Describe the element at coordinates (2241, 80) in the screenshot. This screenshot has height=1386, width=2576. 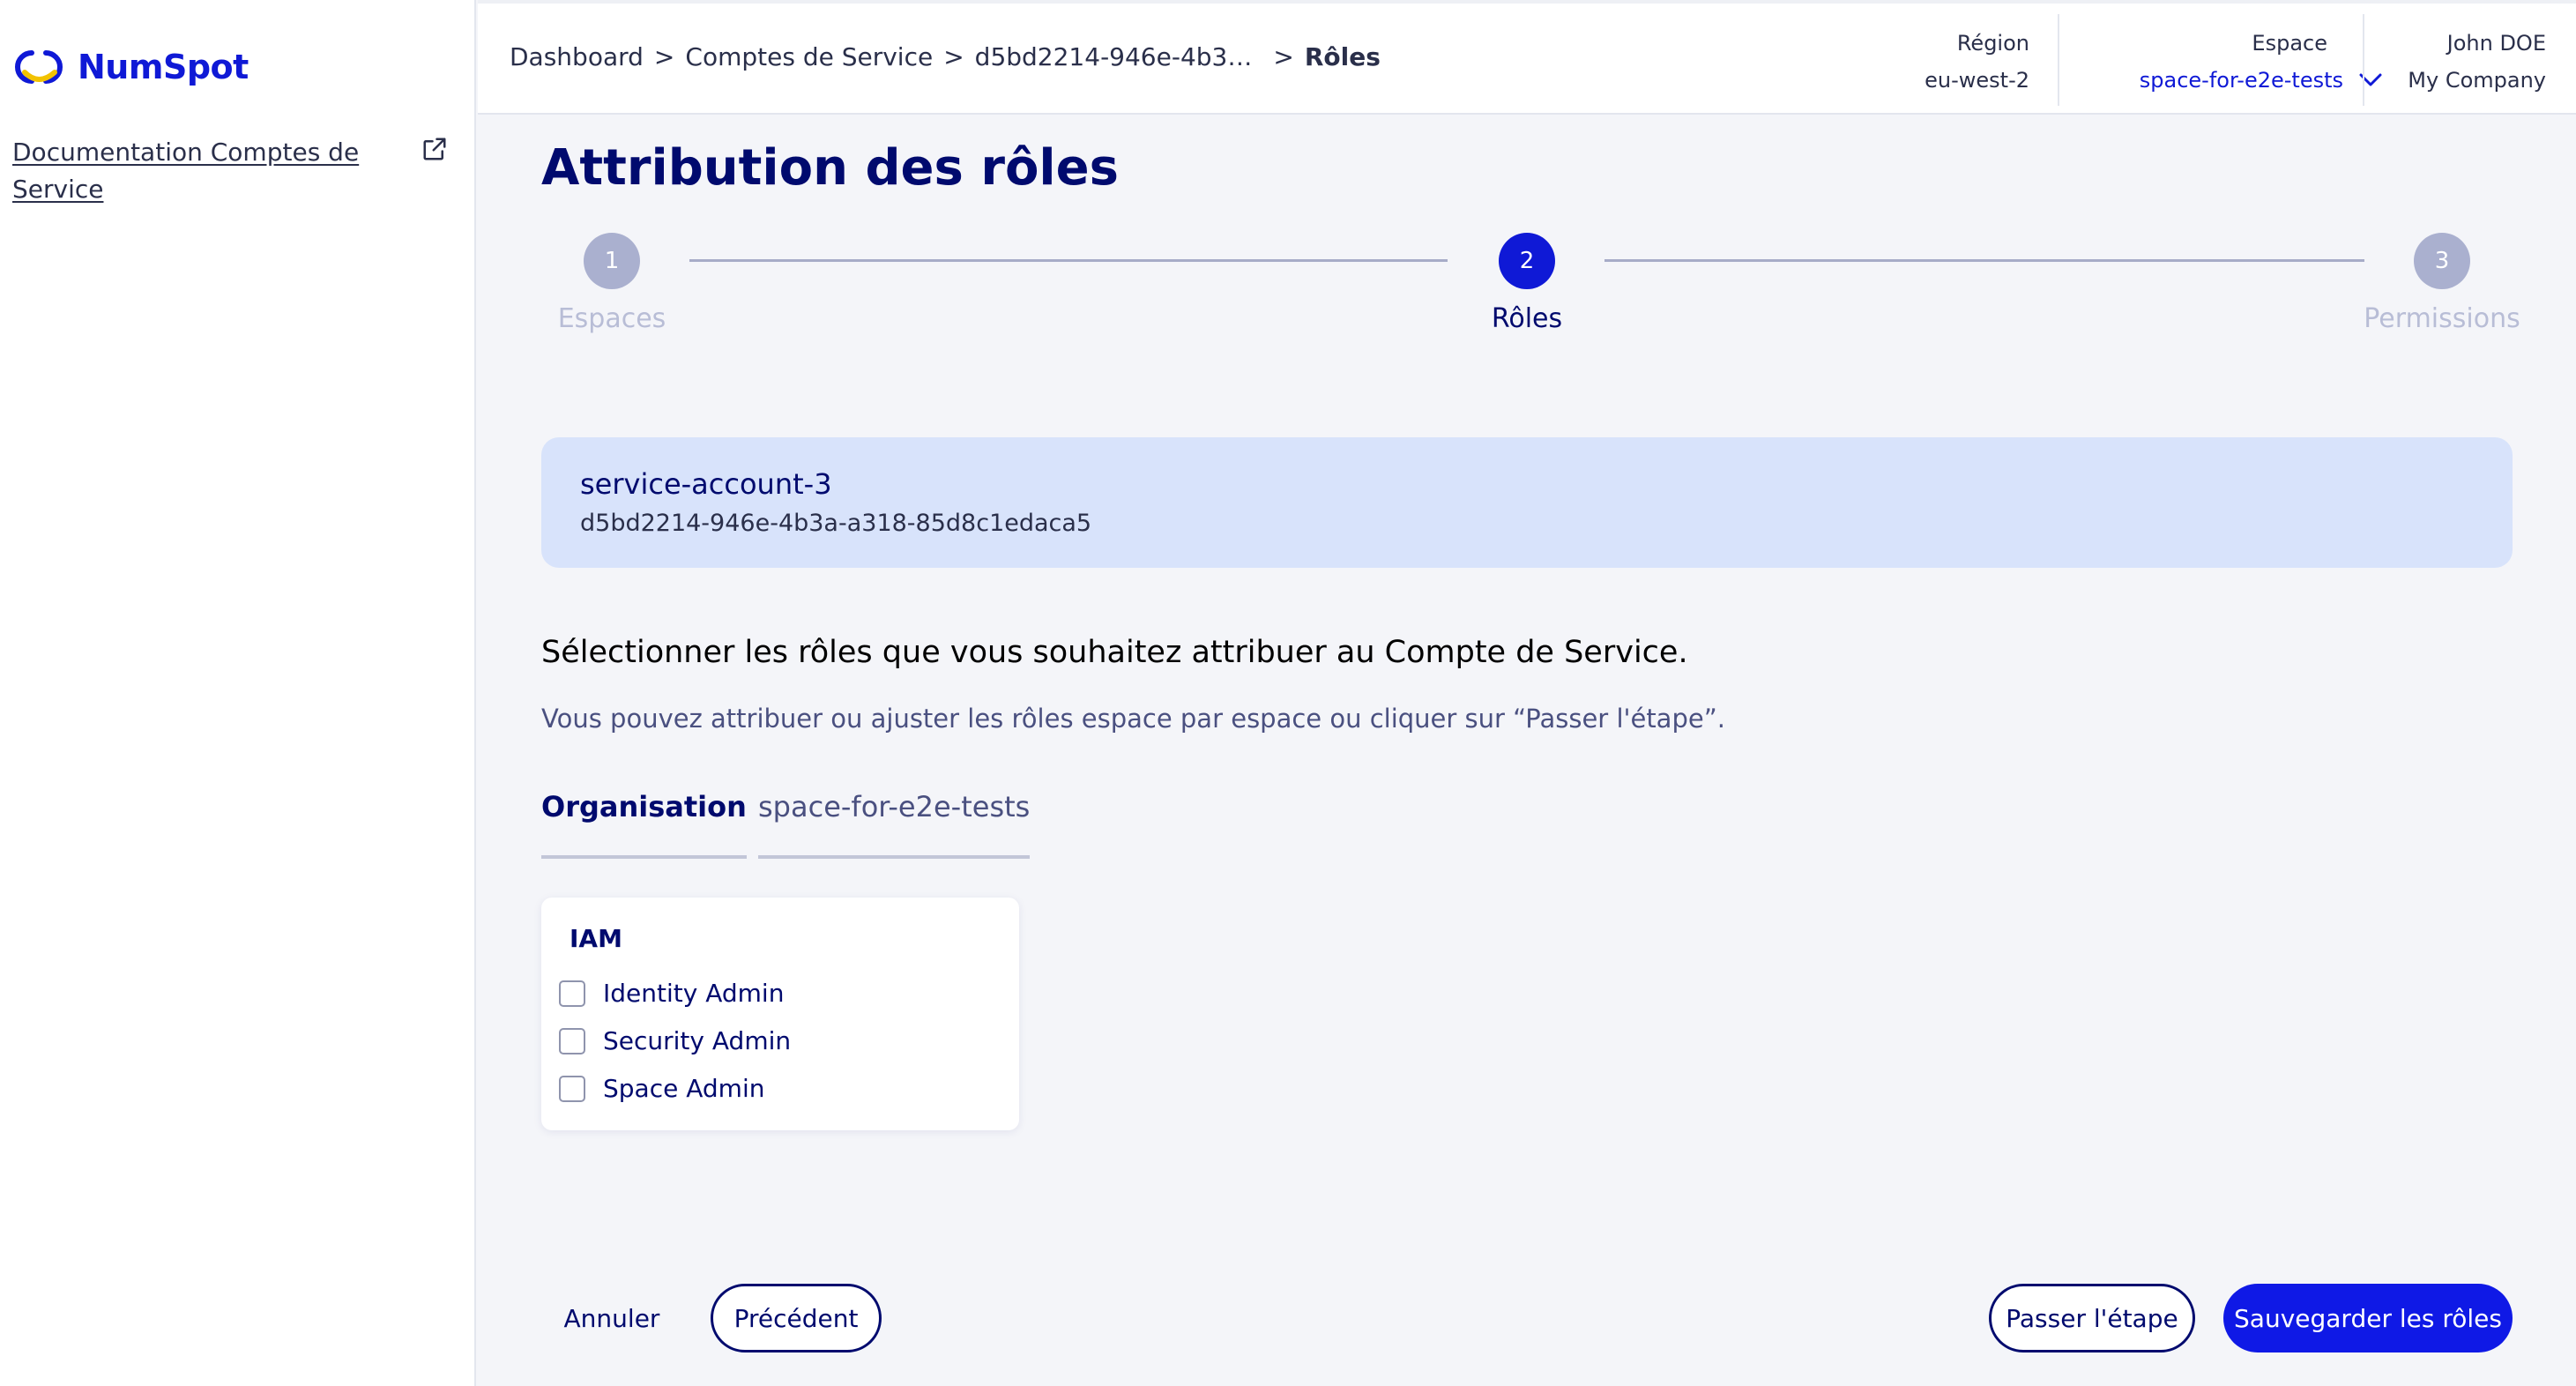
I see `space-value: space-for-e2e-tests` at that location.